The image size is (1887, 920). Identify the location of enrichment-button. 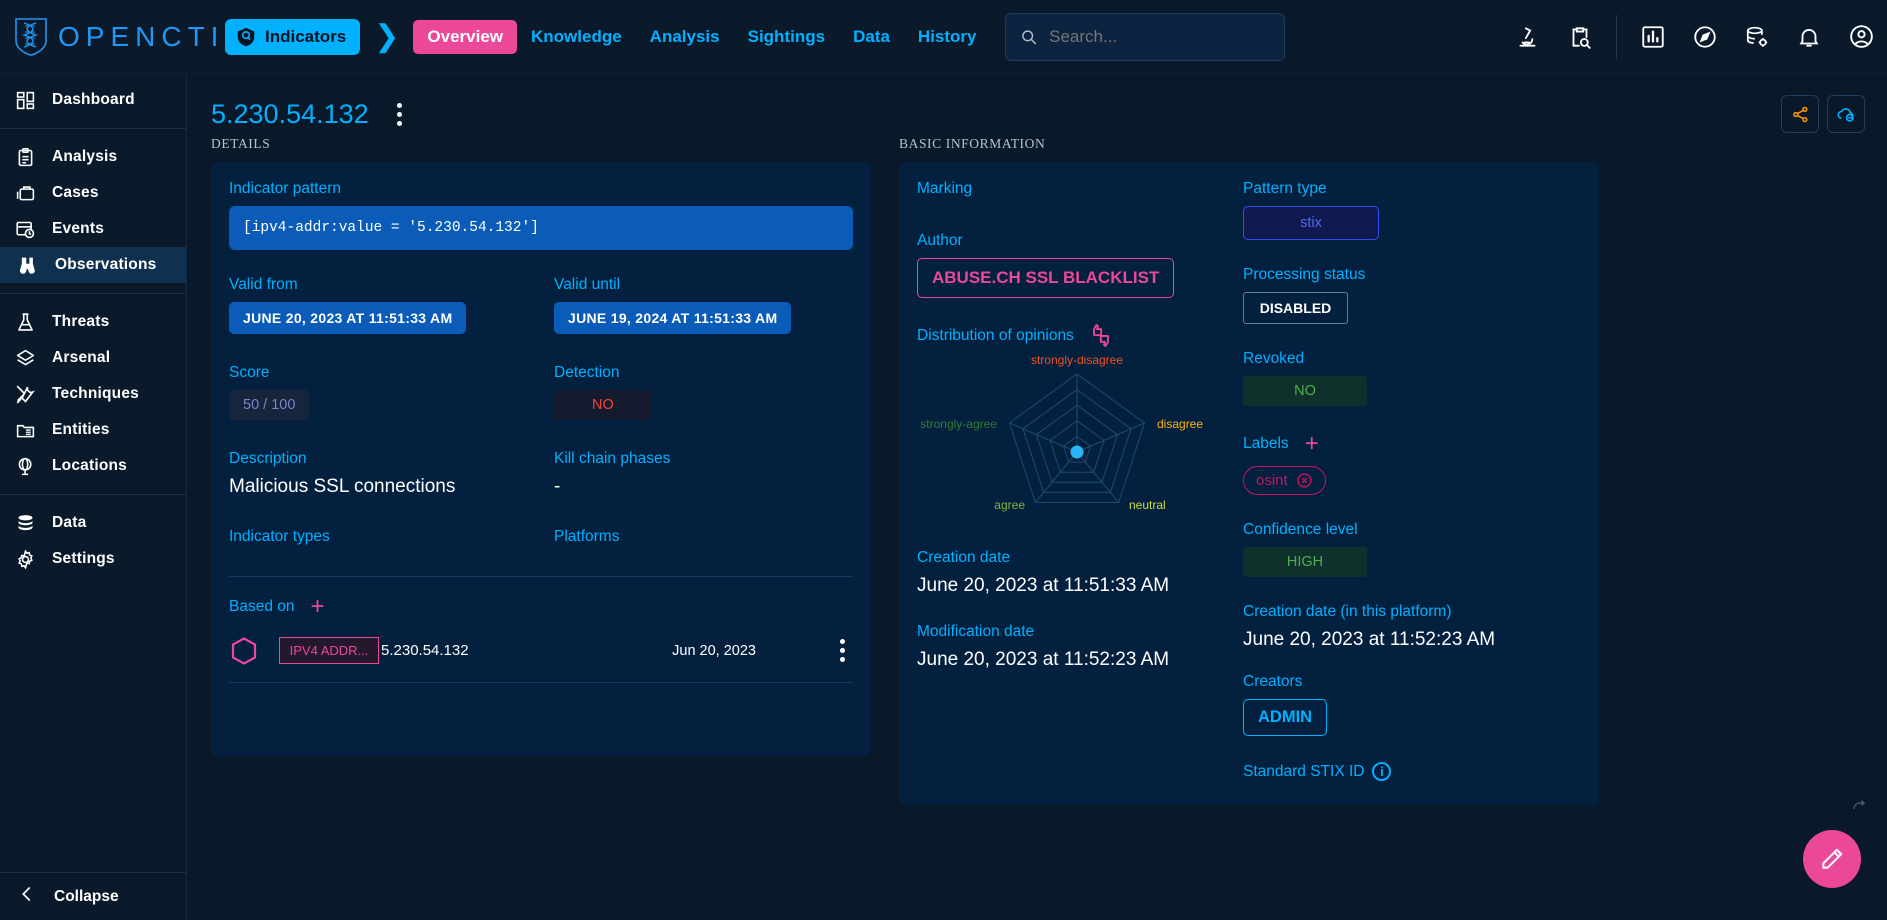
(1846, 114).